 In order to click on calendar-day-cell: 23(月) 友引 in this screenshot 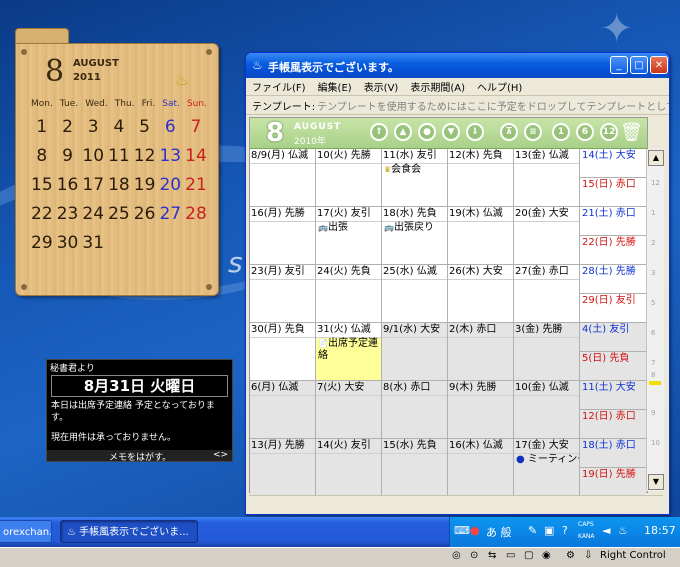, I will do `click(283, 293)`.